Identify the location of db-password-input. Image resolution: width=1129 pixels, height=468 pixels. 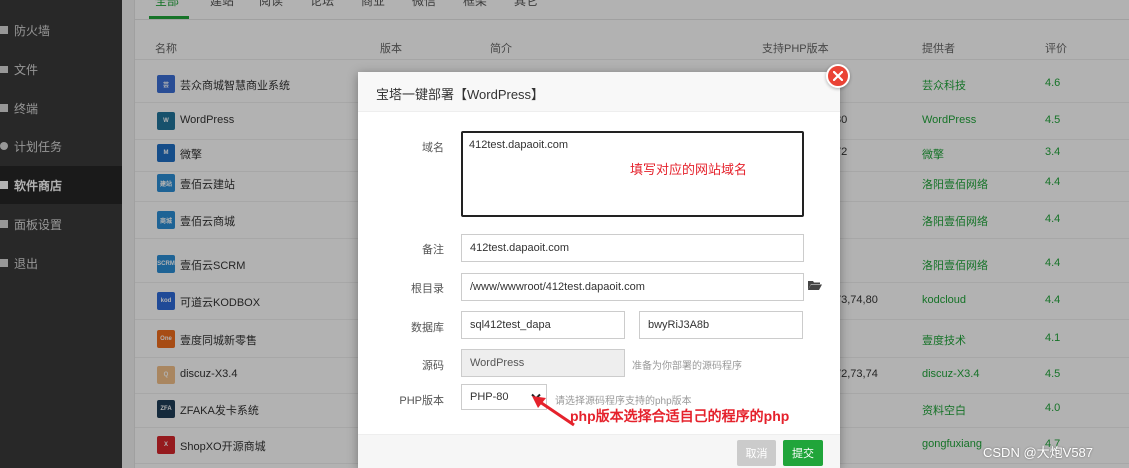
(721, 325).